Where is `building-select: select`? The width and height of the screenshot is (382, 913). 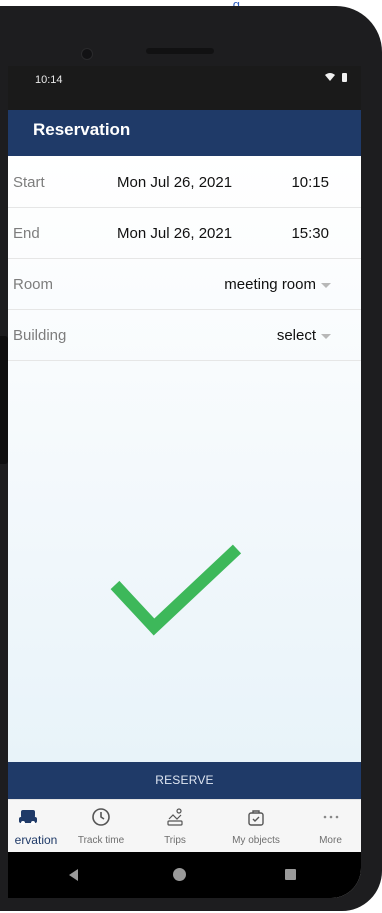
building-select: select is located at coordinates (304, 335).